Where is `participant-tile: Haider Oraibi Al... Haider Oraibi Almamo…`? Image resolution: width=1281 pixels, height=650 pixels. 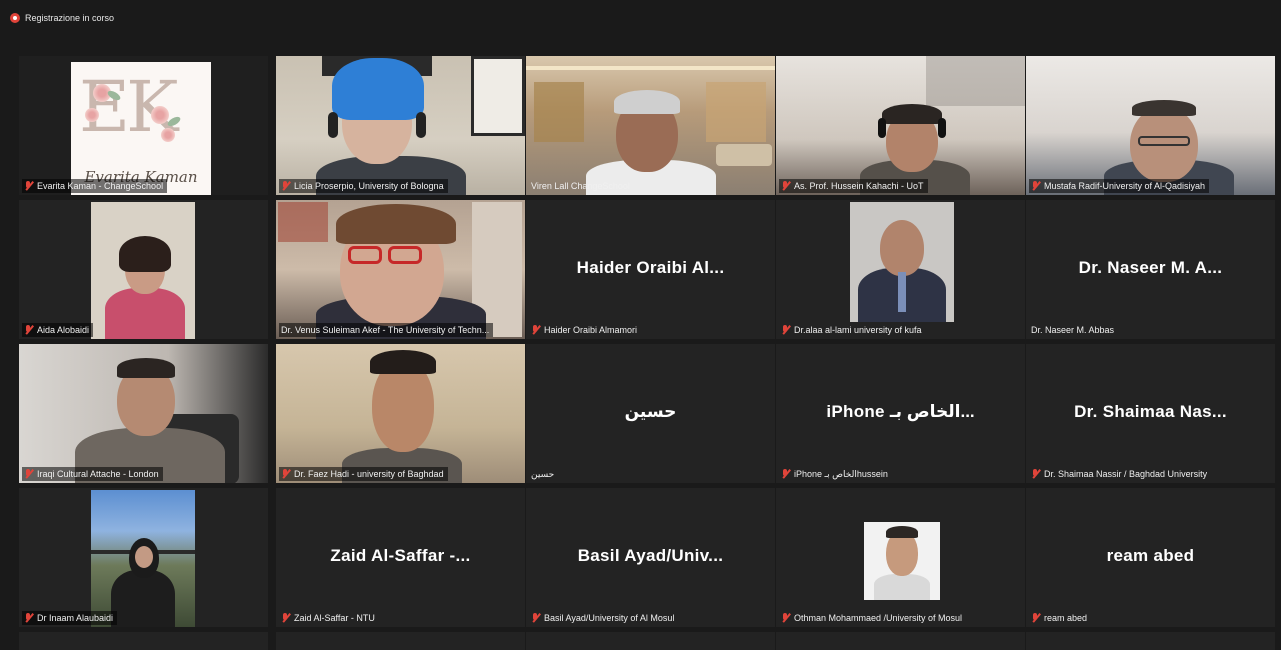 participant-tile: Haider Oraibi Al... Haider Oraibi Almamo… is located at coordinates (650, 269).